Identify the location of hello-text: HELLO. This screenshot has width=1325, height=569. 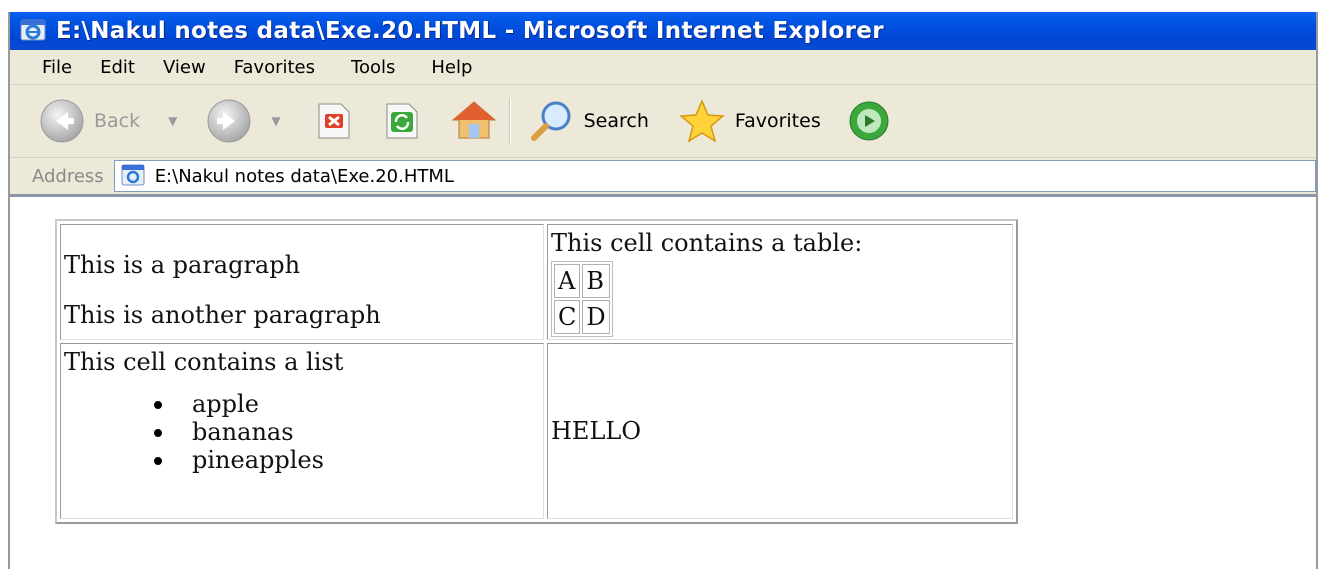
(596, 431).